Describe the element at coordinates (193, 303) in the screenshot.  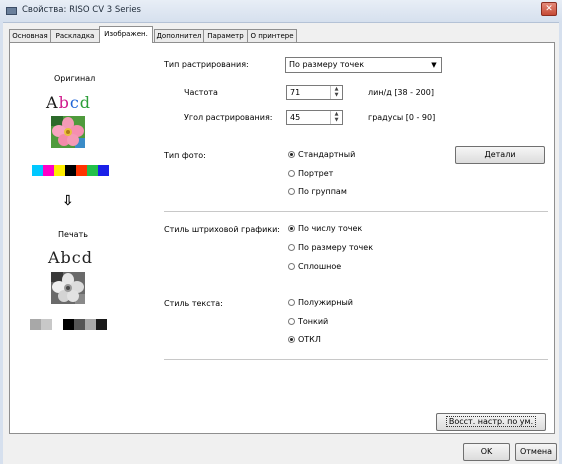
I see `text-style-label: Стиль текста:` at that location.